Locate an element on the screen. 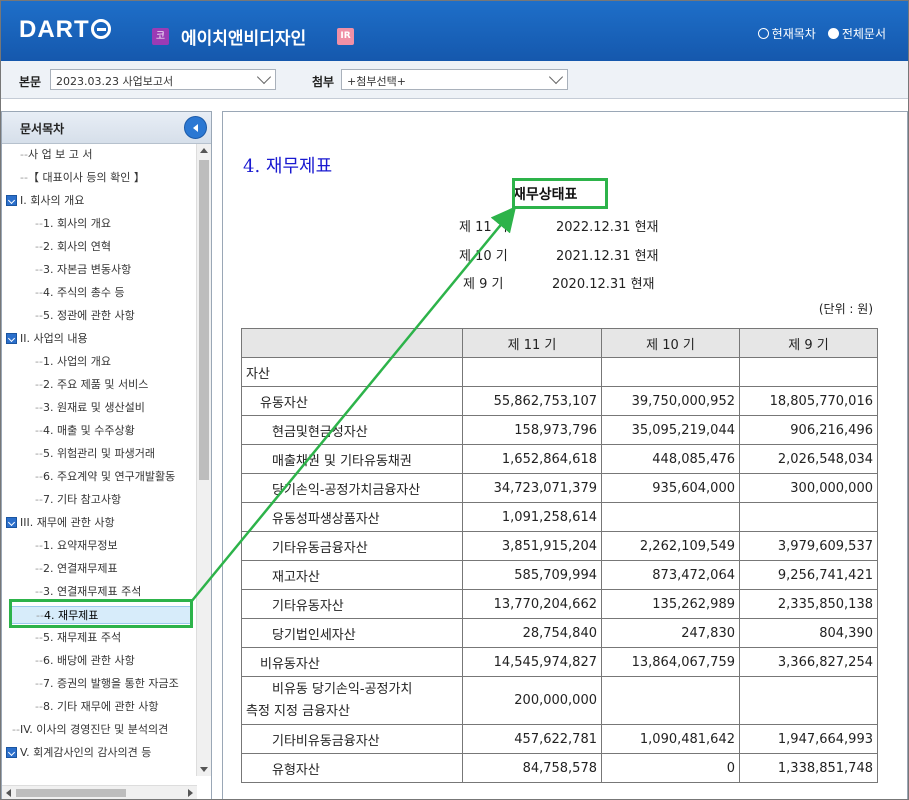 The height and width of the screenshot is (800, 909). toc-item: --4. 재무제표 is located at coordinates (101, 615).